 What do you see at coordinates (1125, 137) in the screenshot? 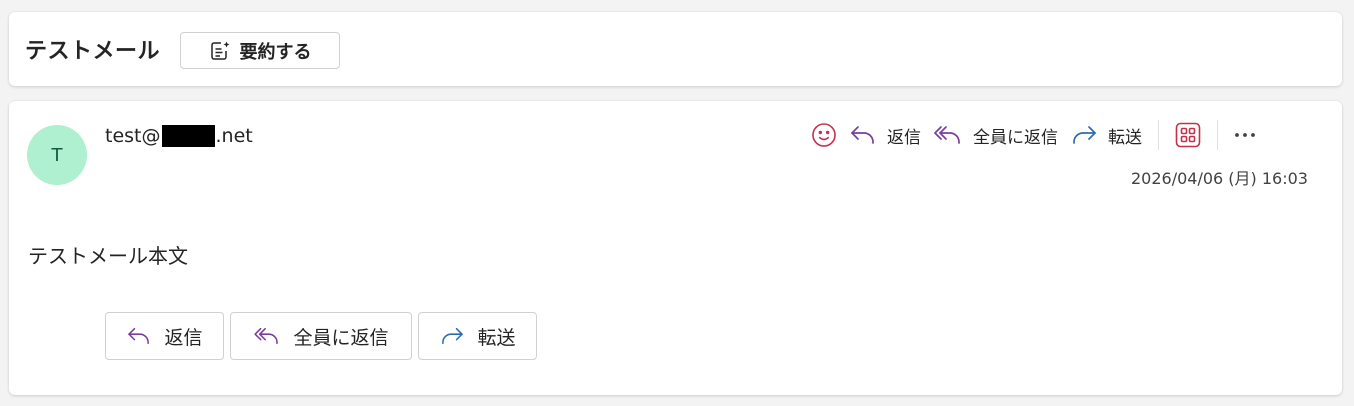
I see `forward-label: 転送` at bounding box center [1125, 137].